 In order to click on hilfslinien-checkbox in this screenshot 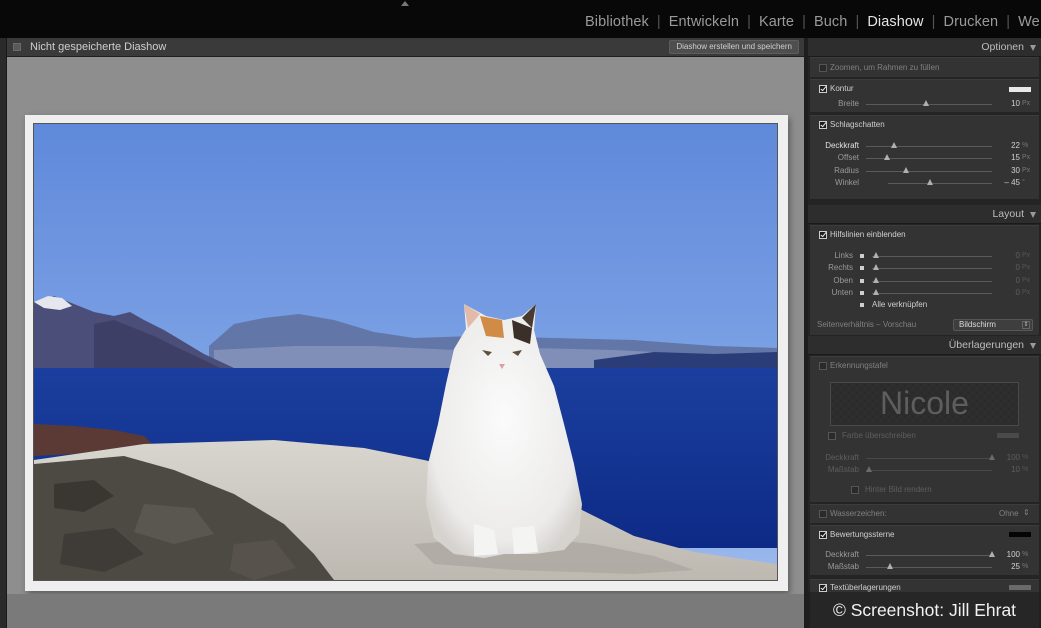, I will do `click(823, 235)`.